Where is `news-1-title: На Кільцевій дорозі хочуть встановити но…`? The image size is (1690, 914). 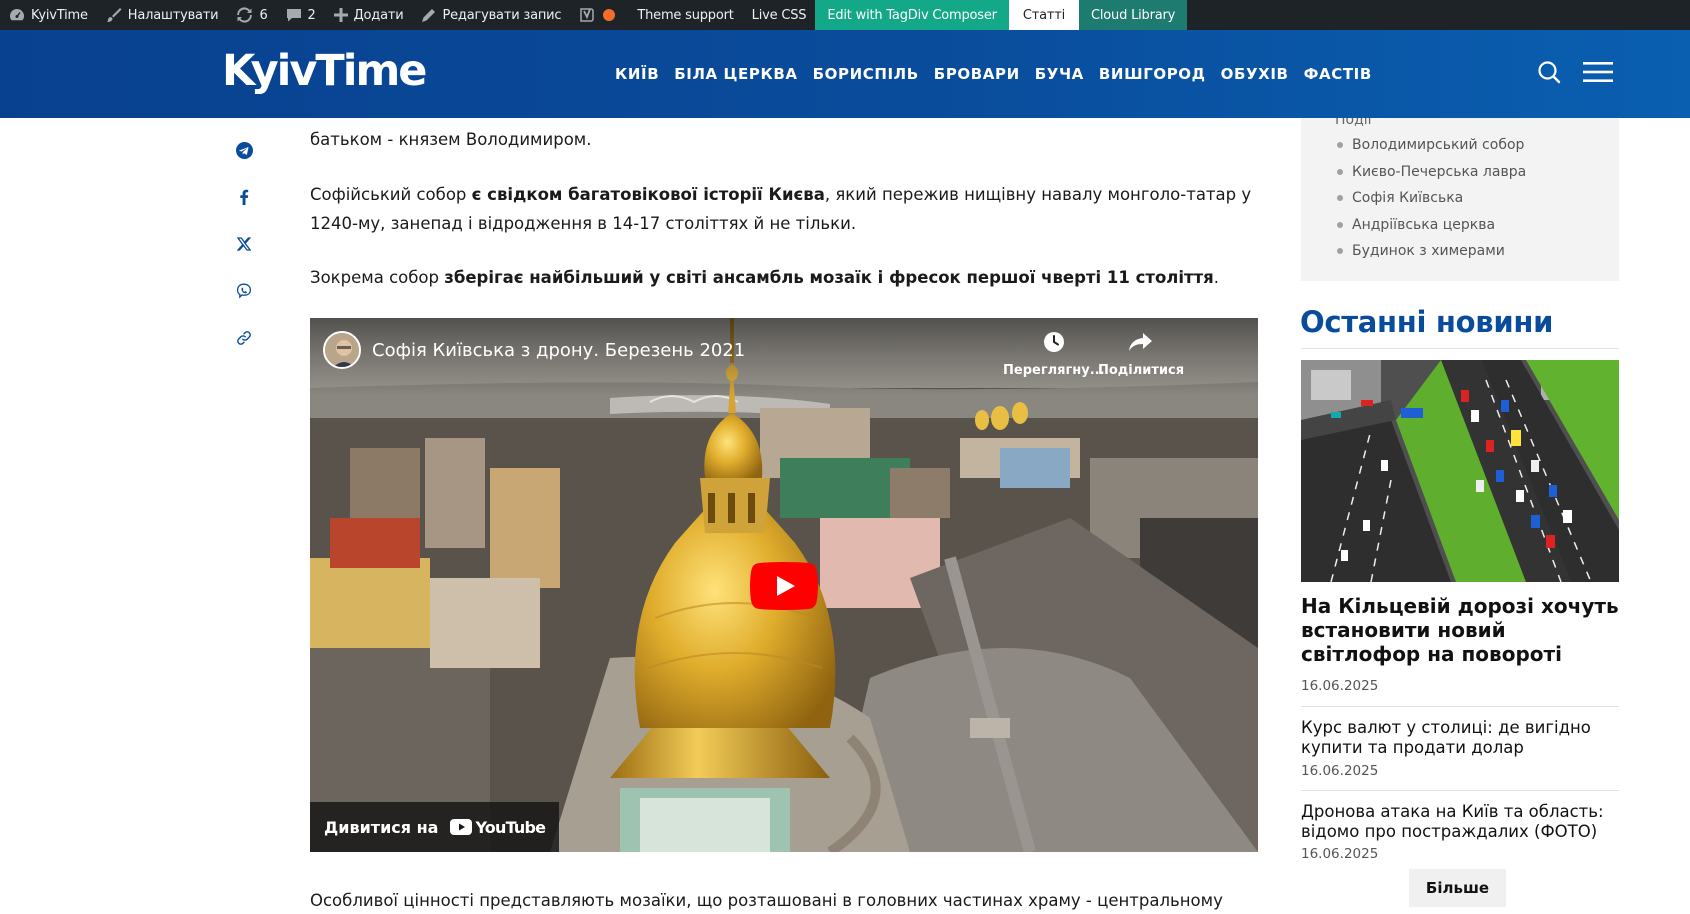
news-1-title: На Кільцевій дорозі хочуть встановити но… is located at coordinates (1460, 630).